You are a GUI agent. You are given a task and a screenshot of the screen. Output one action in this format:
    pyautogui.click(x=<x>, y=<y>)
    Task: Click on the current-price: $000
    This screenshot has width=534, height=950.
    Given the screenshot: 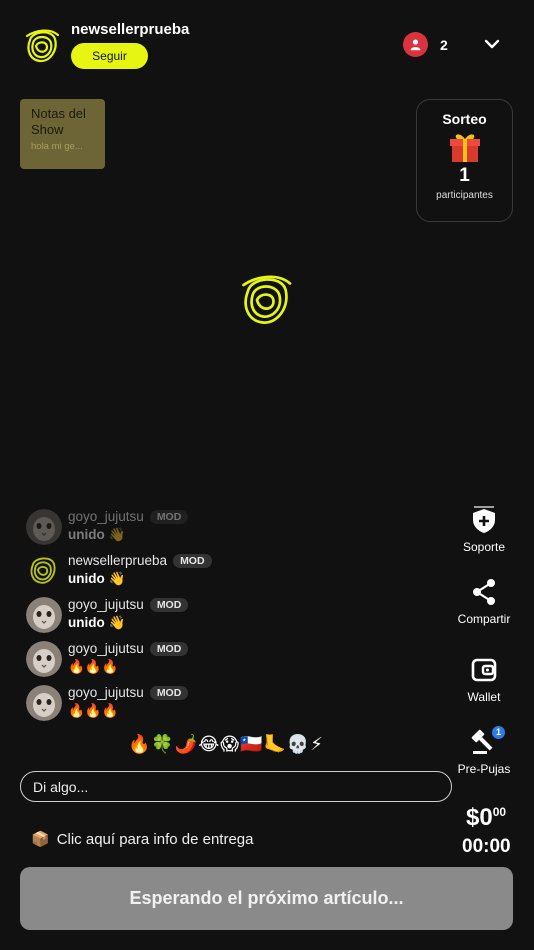 What is the action you would take?
    pyautogui.click(x=486, y=818)
    